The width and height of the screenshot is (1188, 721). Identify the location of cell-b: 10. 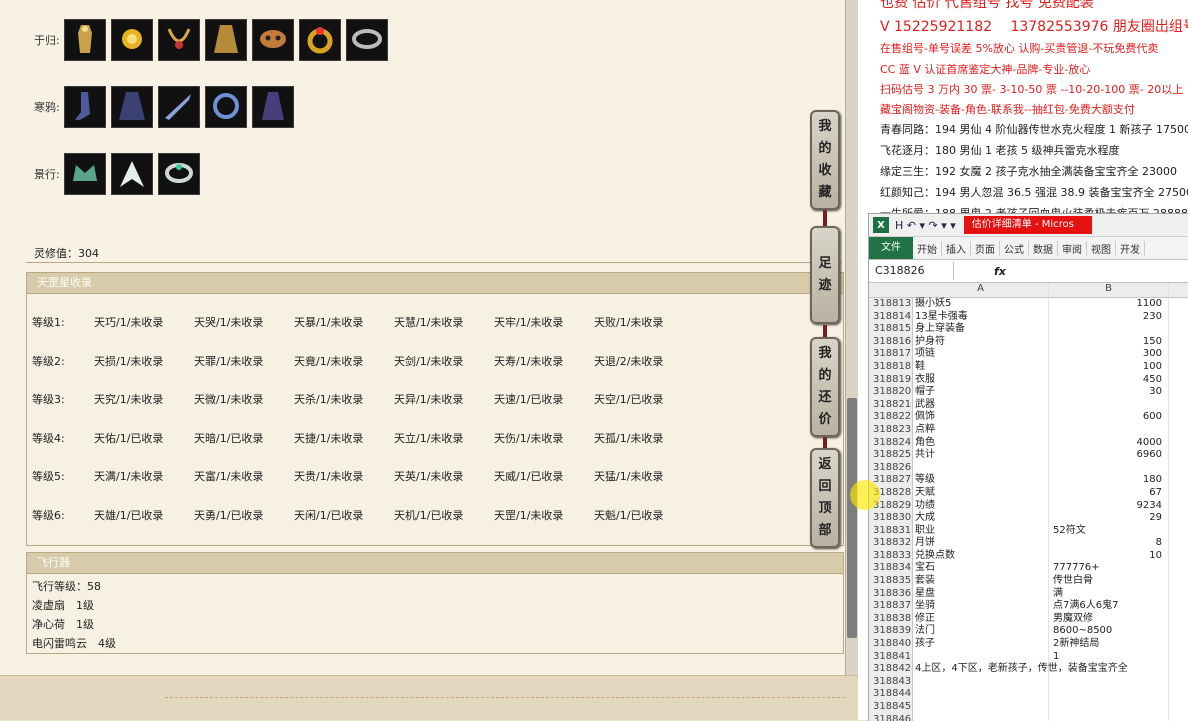
(1109, 556).